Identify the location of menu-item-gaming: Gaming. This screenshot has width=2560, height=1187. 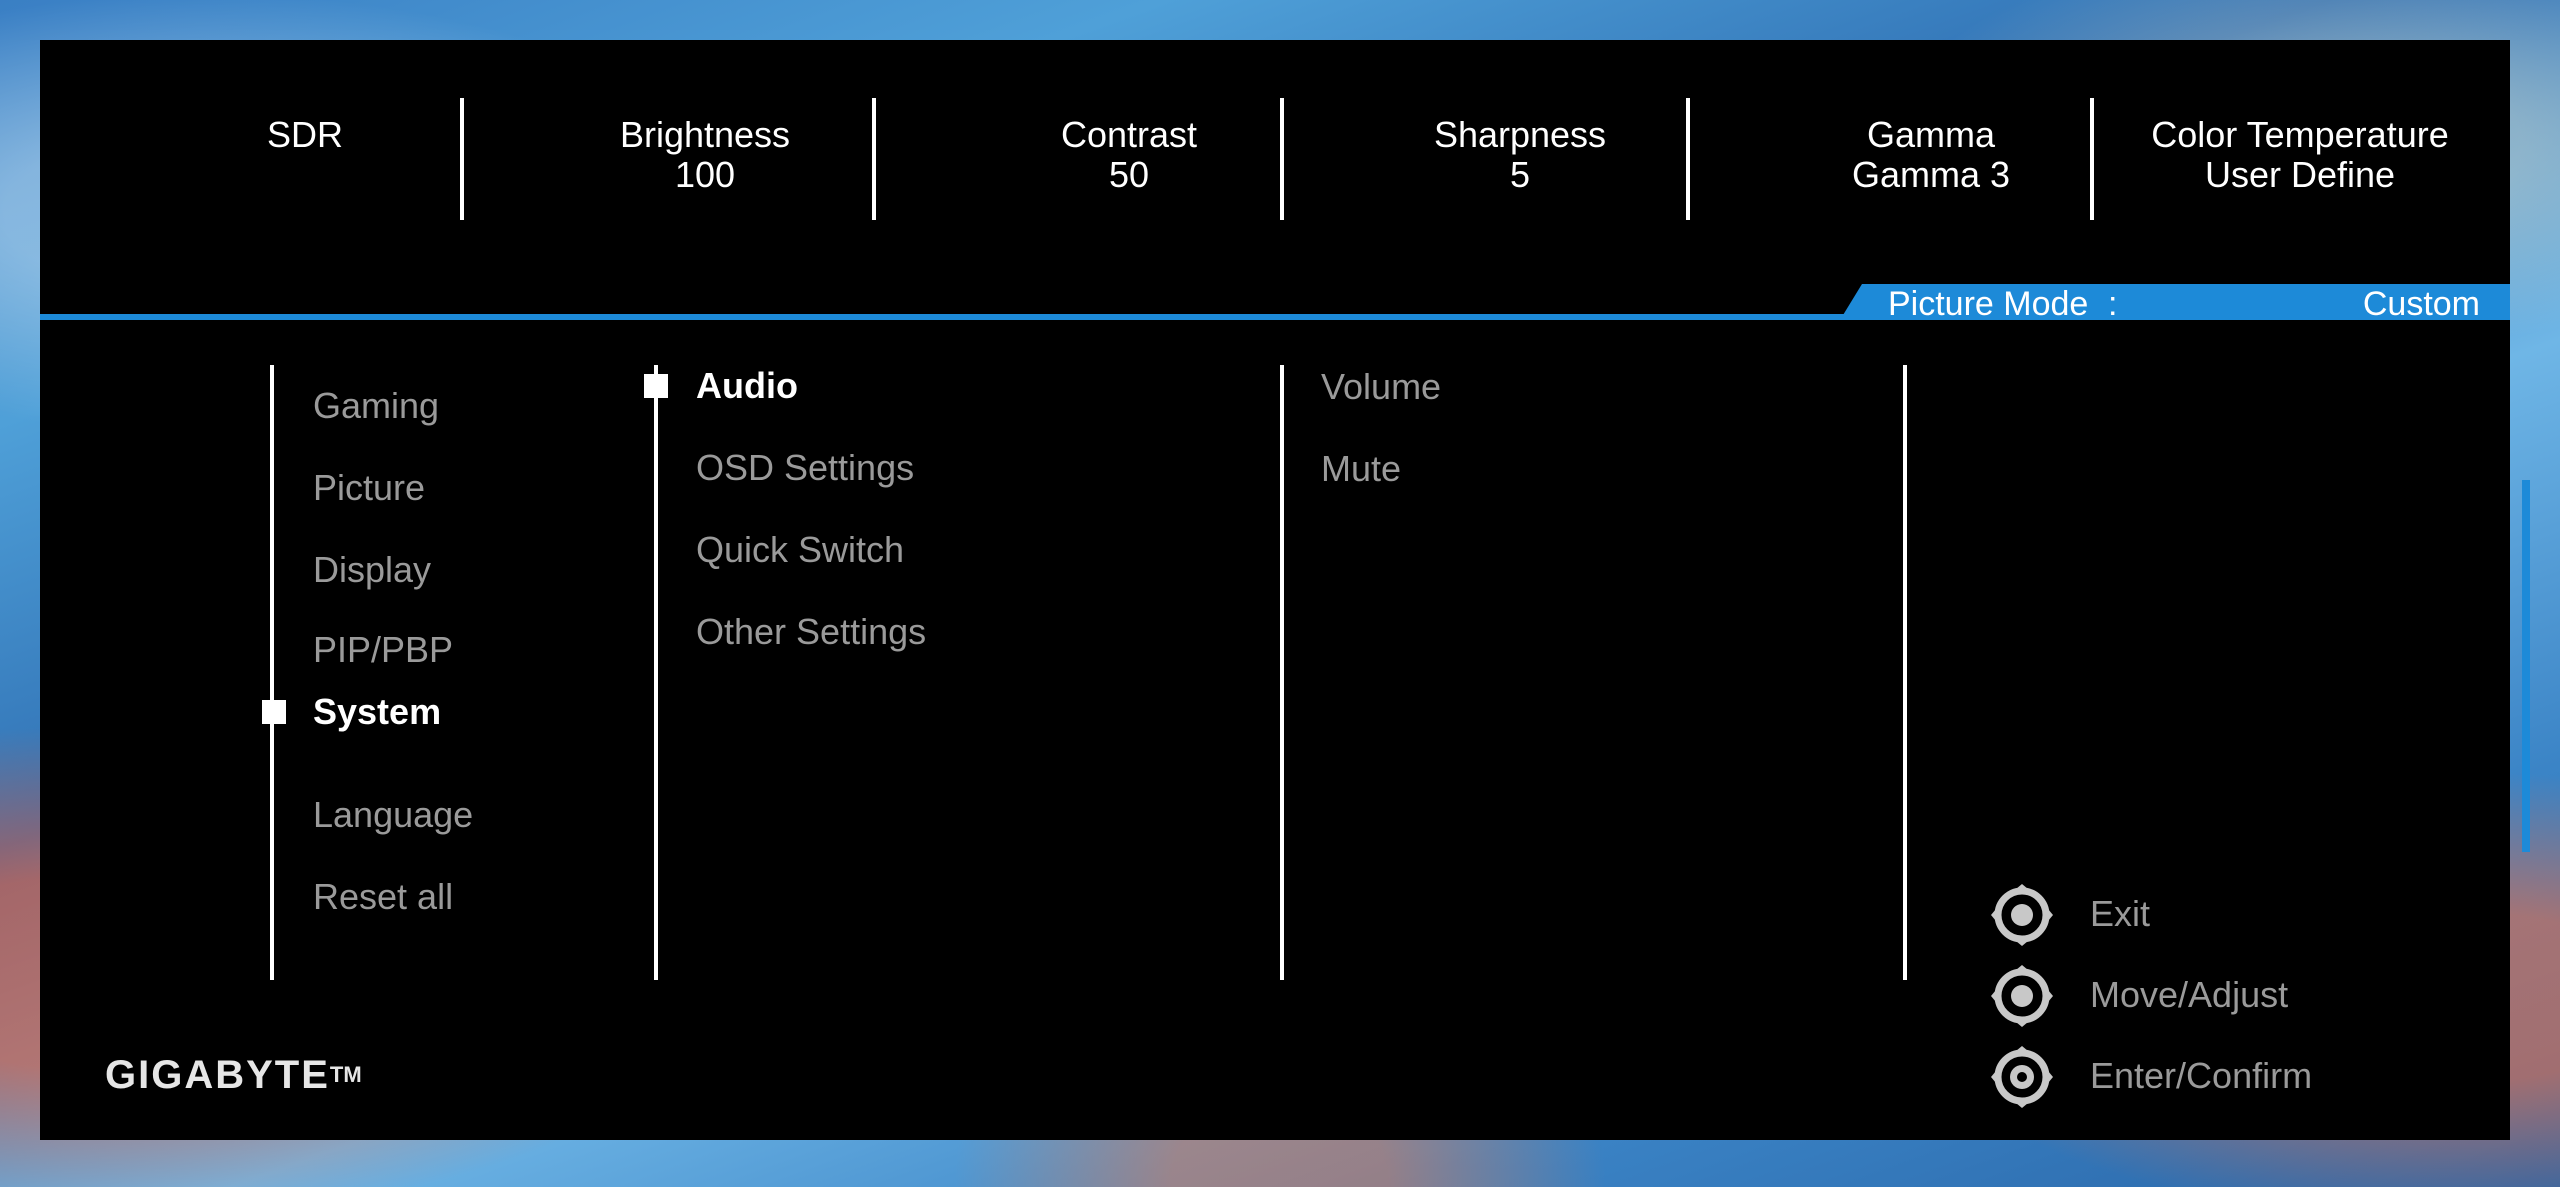
(376, 406).